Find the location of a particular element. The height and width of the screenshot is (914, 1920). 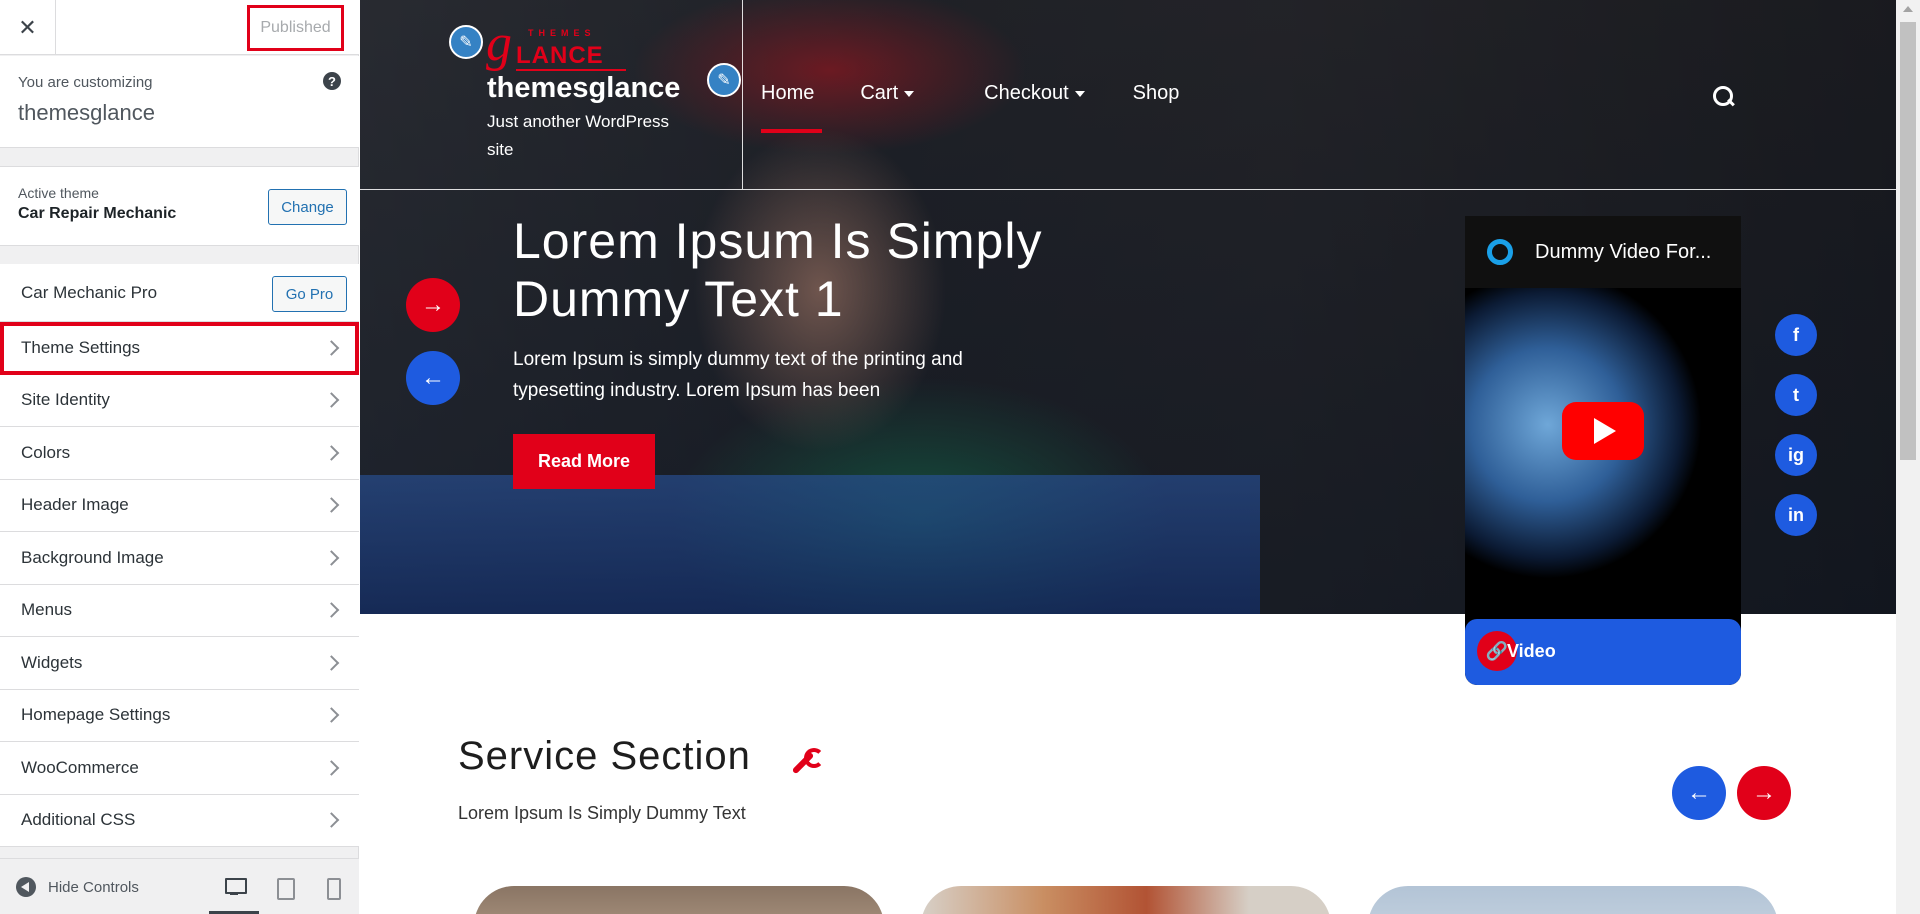

menu-item-widgets: Widgets is located at coordinates (179, 663).